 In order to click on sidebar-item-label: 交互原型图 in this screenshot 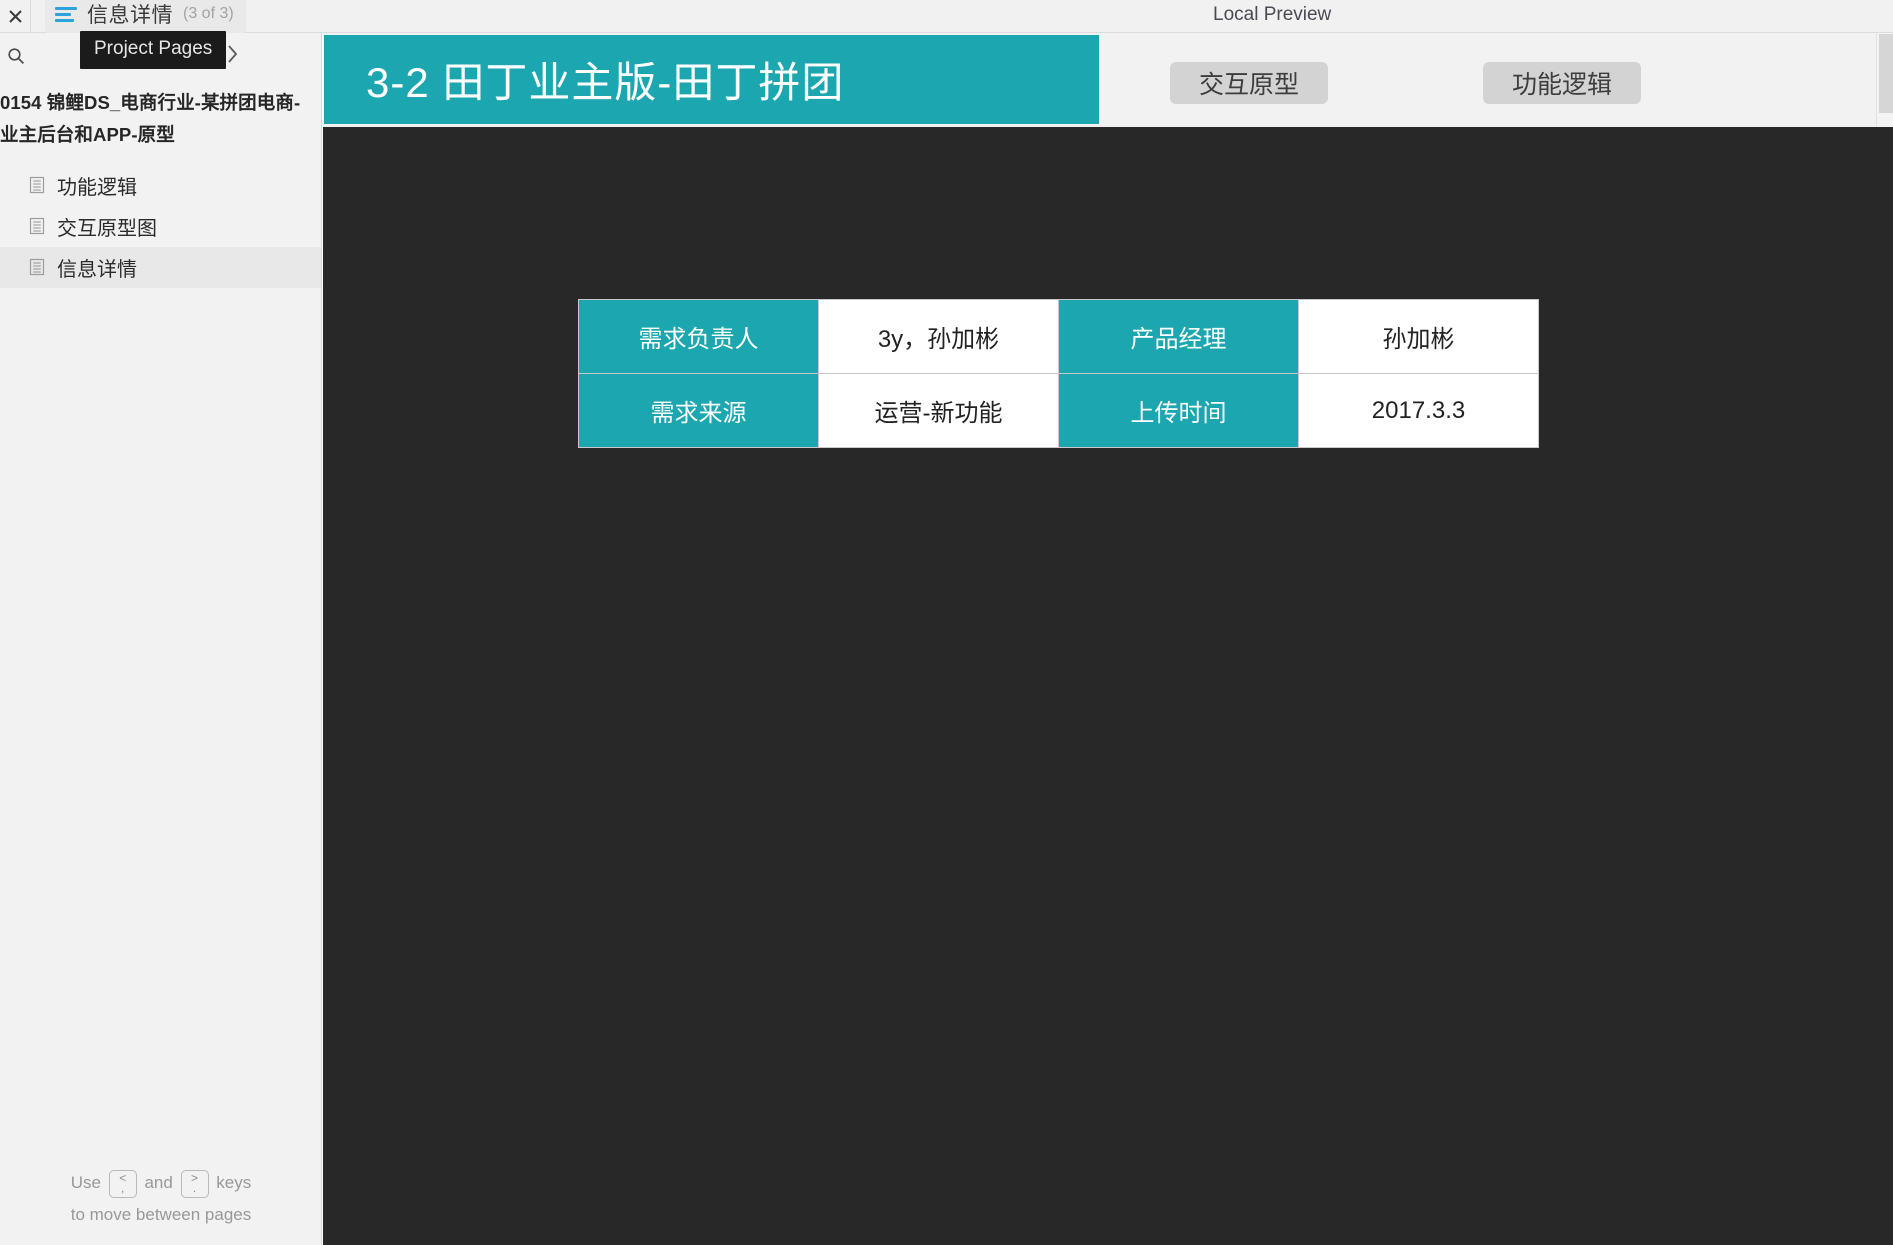, I will do `click(107, 228)`.